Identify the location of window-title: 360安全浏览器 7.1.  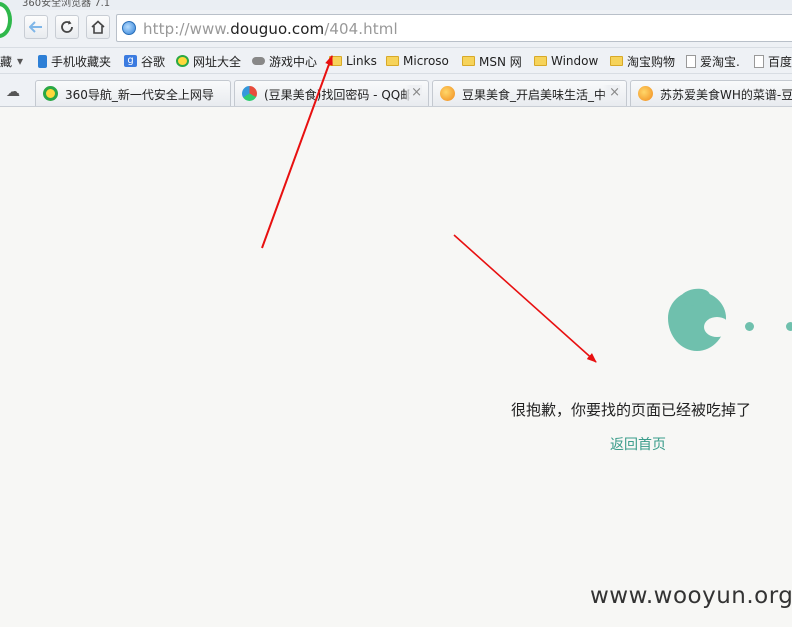
(66, 4).